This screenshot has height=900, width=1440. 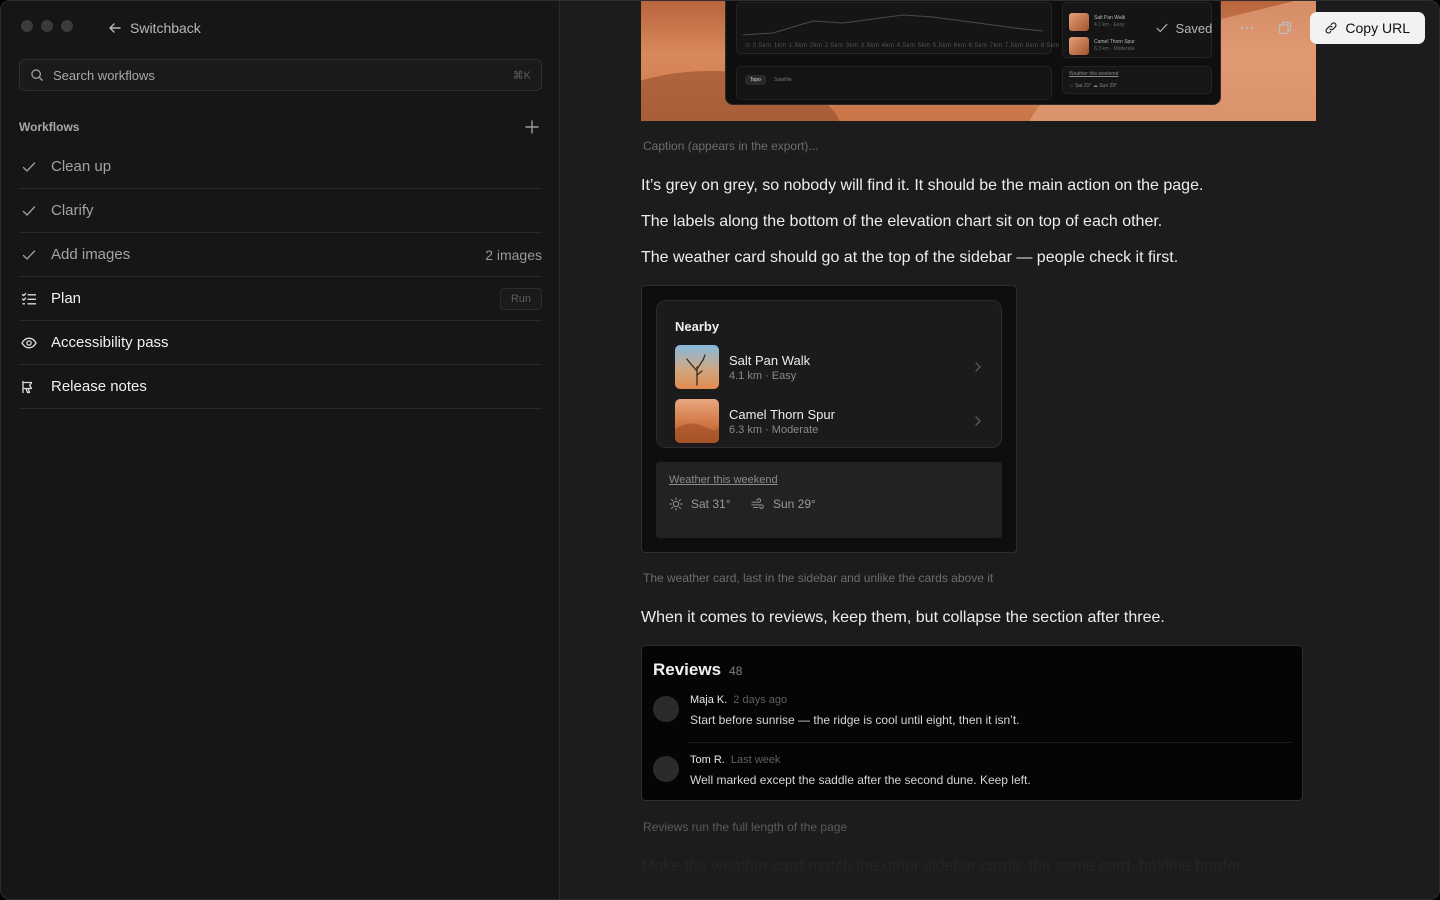 What do you see at coordinates (29, 342) in the screenshot?
I see `eye-icon` at bounding box center [29, 342].